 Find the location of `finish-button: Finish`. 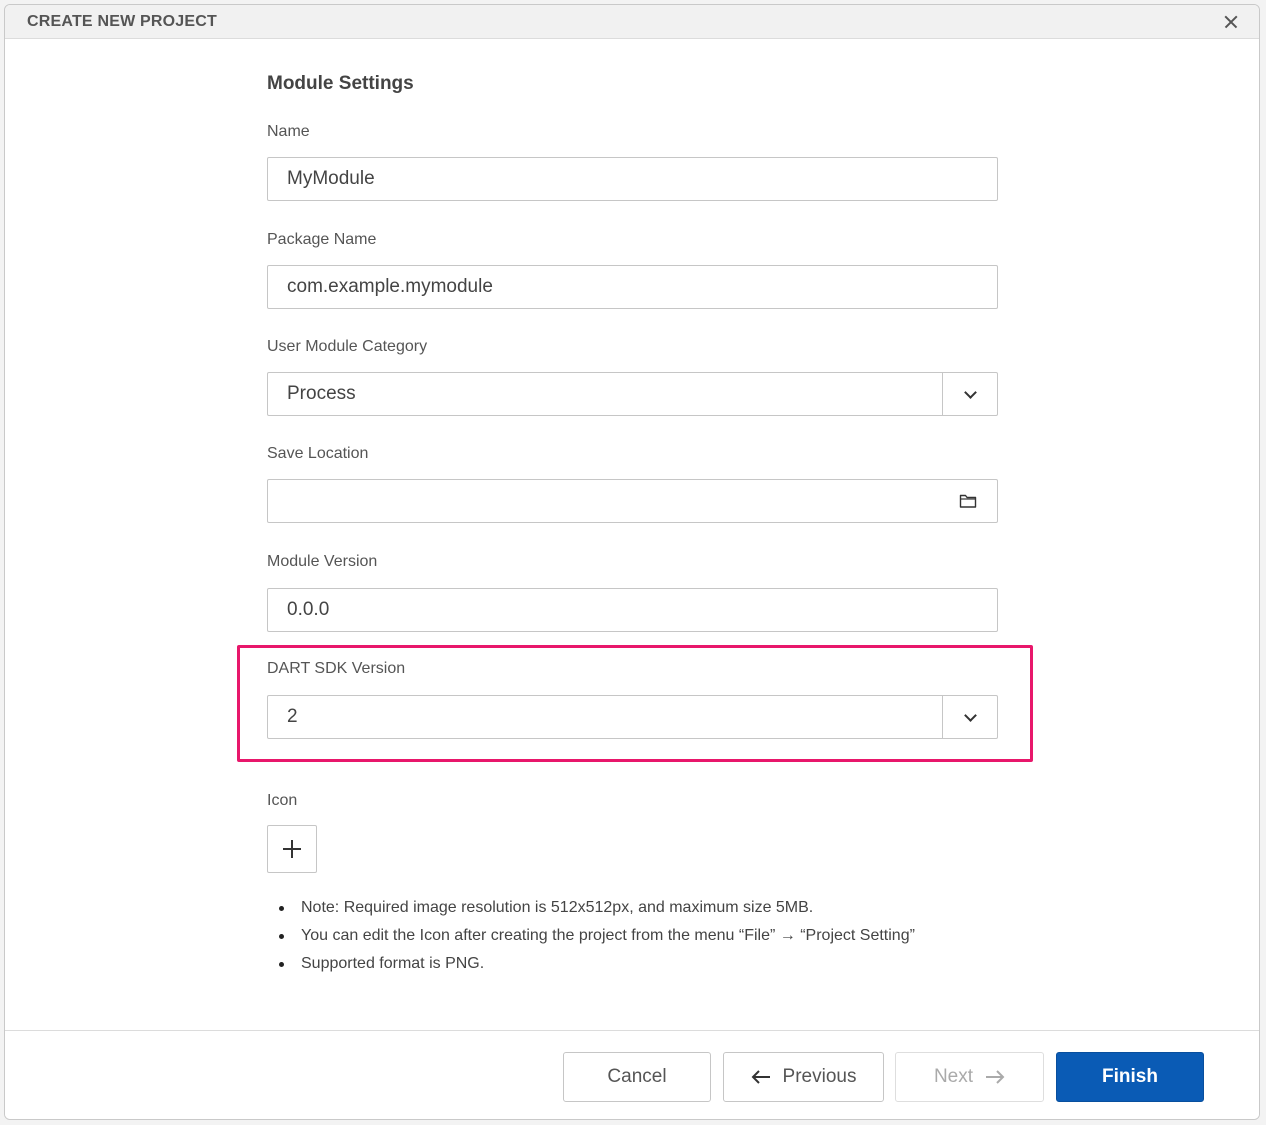

finish-button: Finish is located at coordinates (1130, 1077).